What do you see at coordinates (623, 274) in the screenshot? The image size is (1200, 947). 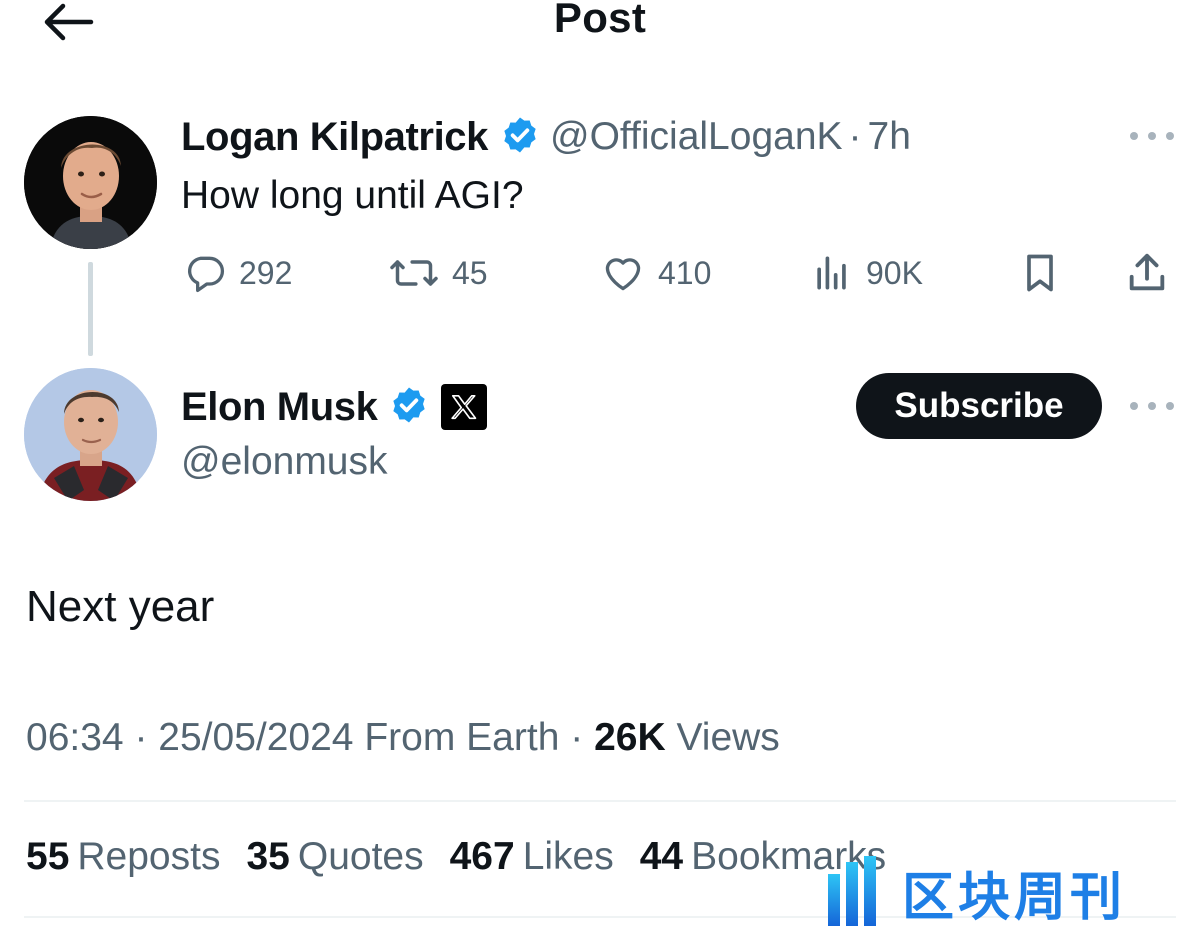 I see `like-icon` at bounding box center [623, 274].